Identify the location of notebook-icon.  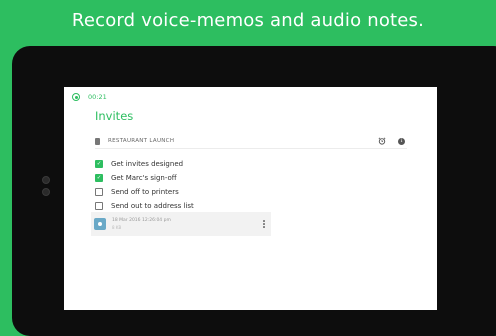
(97, 141).